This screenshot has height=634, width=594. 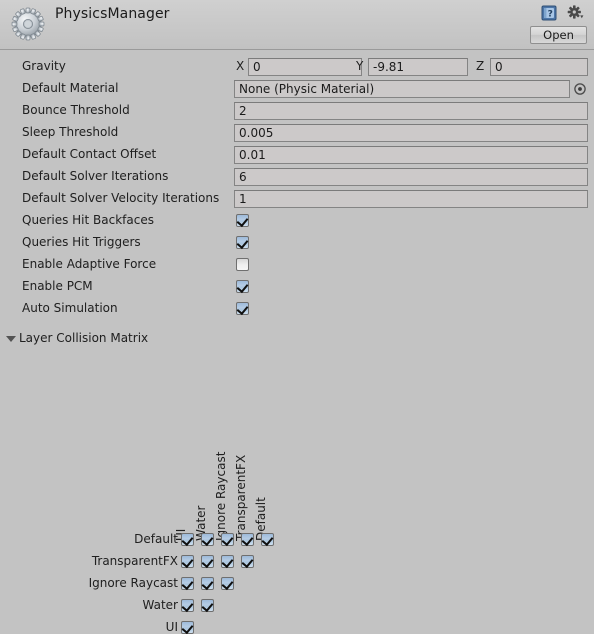 I want to click on bounce-threshold-input: 2, so click(x=411, y=111).